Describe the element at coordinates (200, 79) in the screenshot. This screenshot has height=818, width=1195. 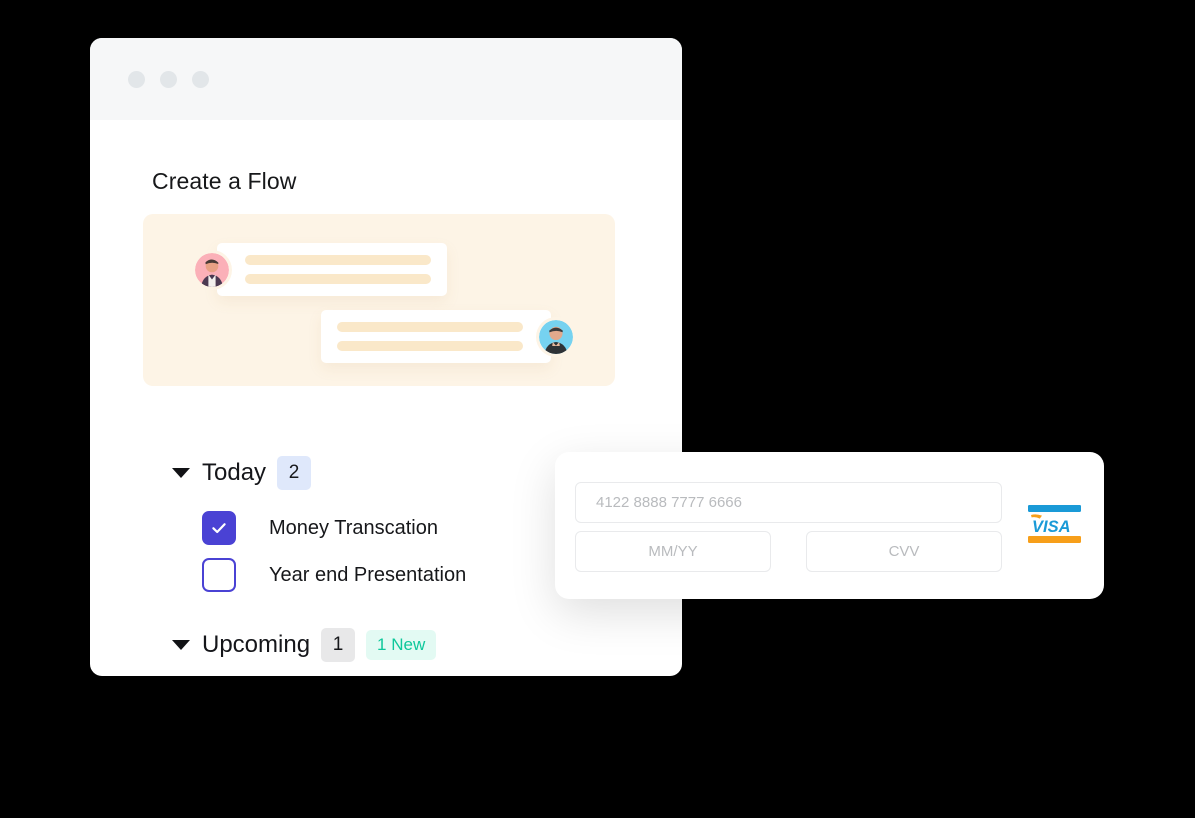
I see `window-dot-maximize-icon` at that location.